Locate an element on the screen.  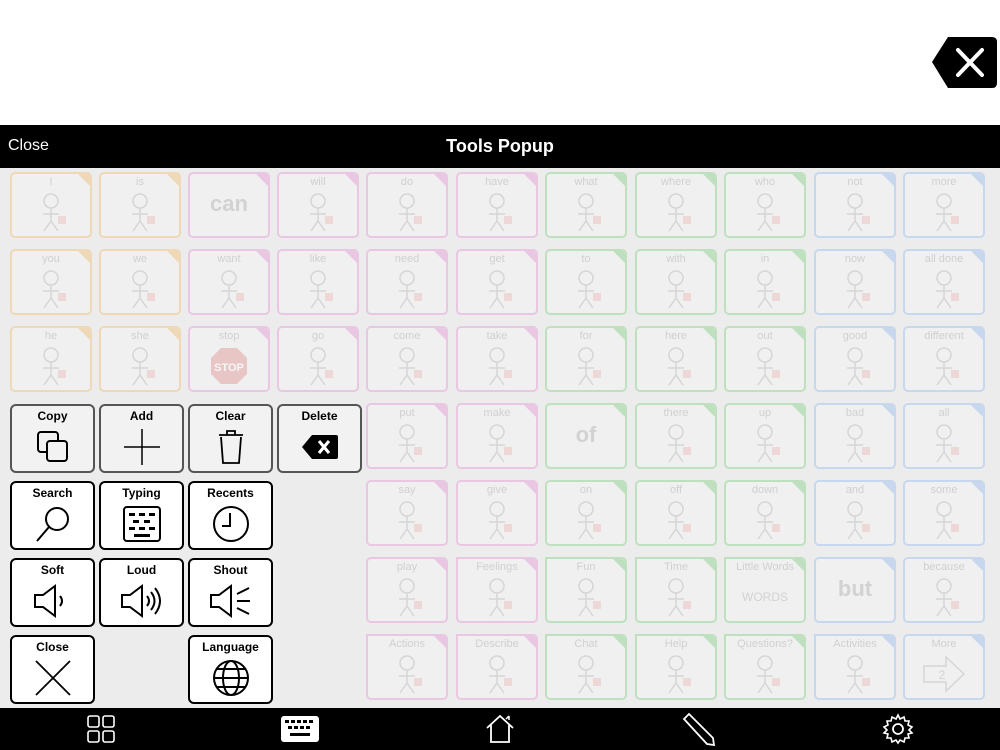
grid-cell: bad is located at coordinates (855, 436).